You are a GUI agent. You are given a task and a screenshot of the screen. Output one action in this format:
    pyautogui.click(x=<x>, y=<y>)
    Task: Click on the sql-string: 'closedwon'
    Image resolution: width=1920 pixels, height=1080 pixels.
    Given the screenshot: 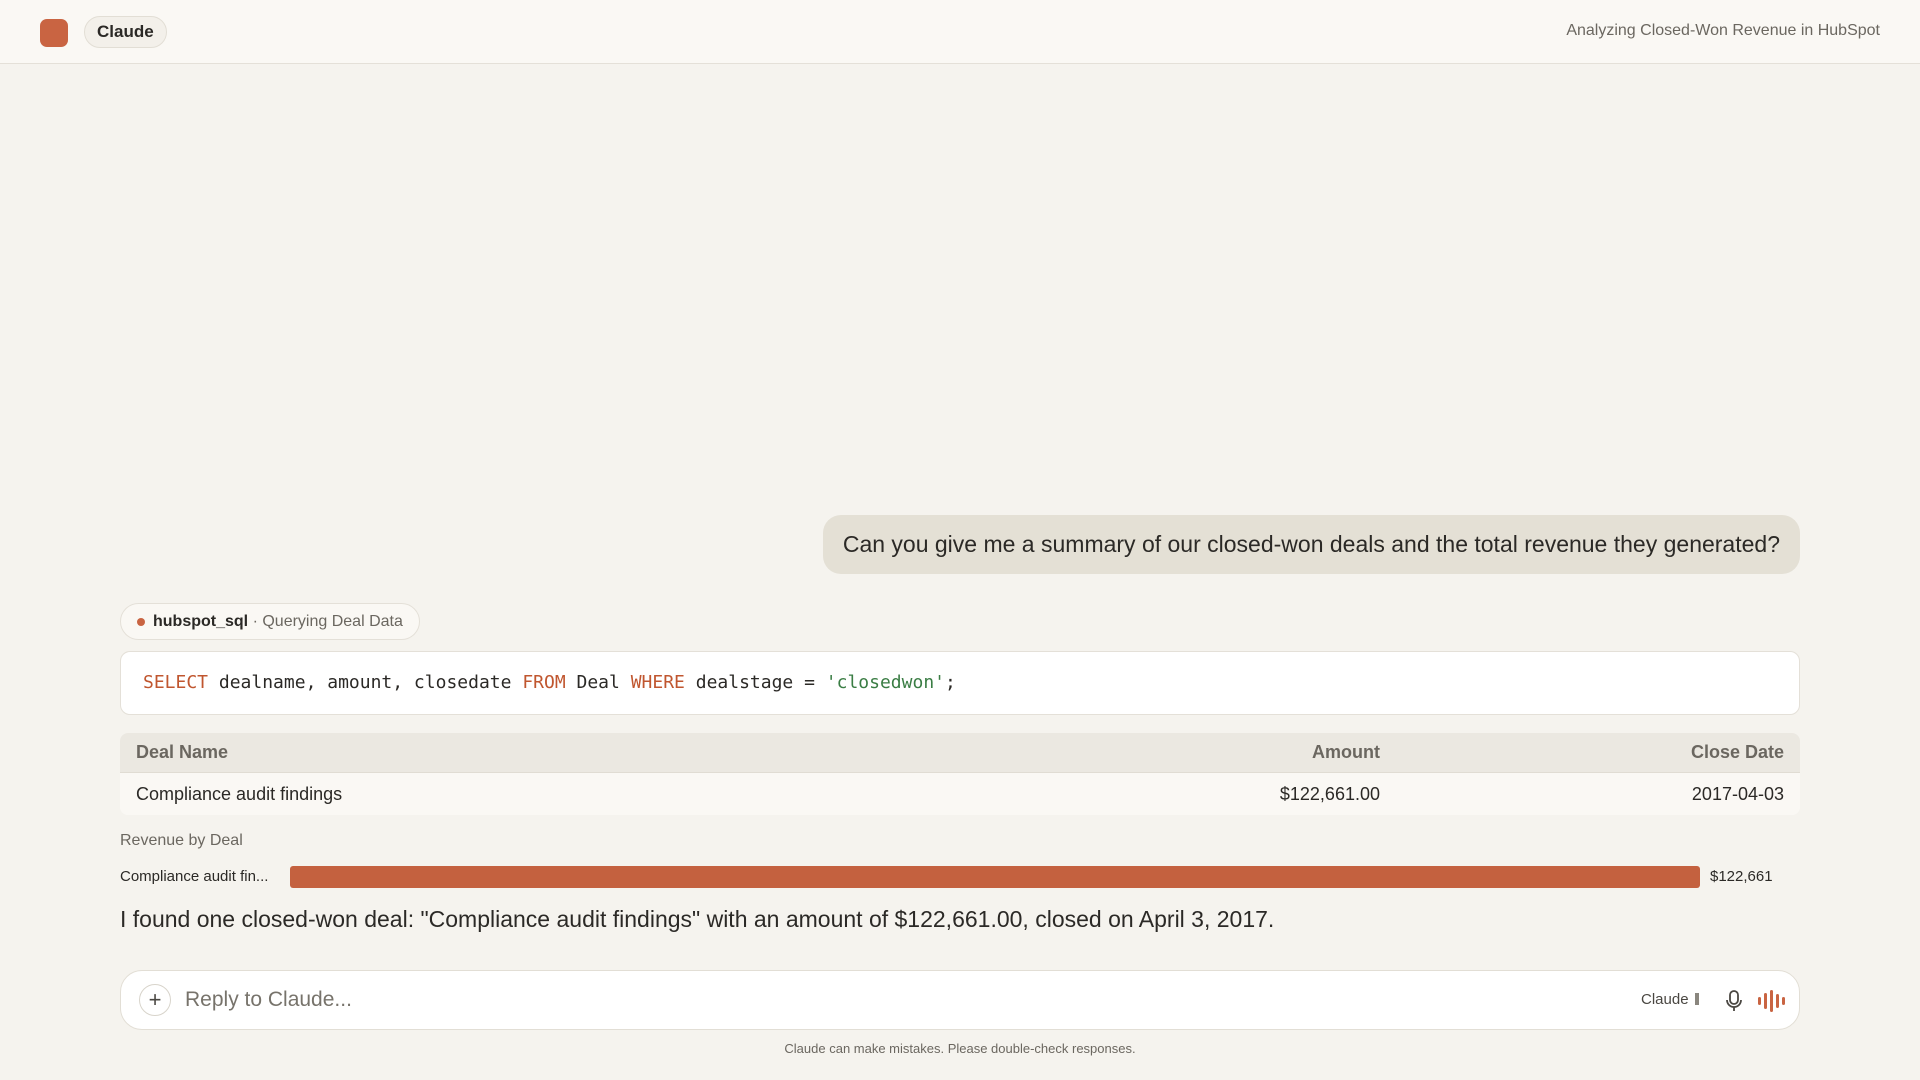 What is the action you would take?
    pyautogui.click(x=885, y=682)
    